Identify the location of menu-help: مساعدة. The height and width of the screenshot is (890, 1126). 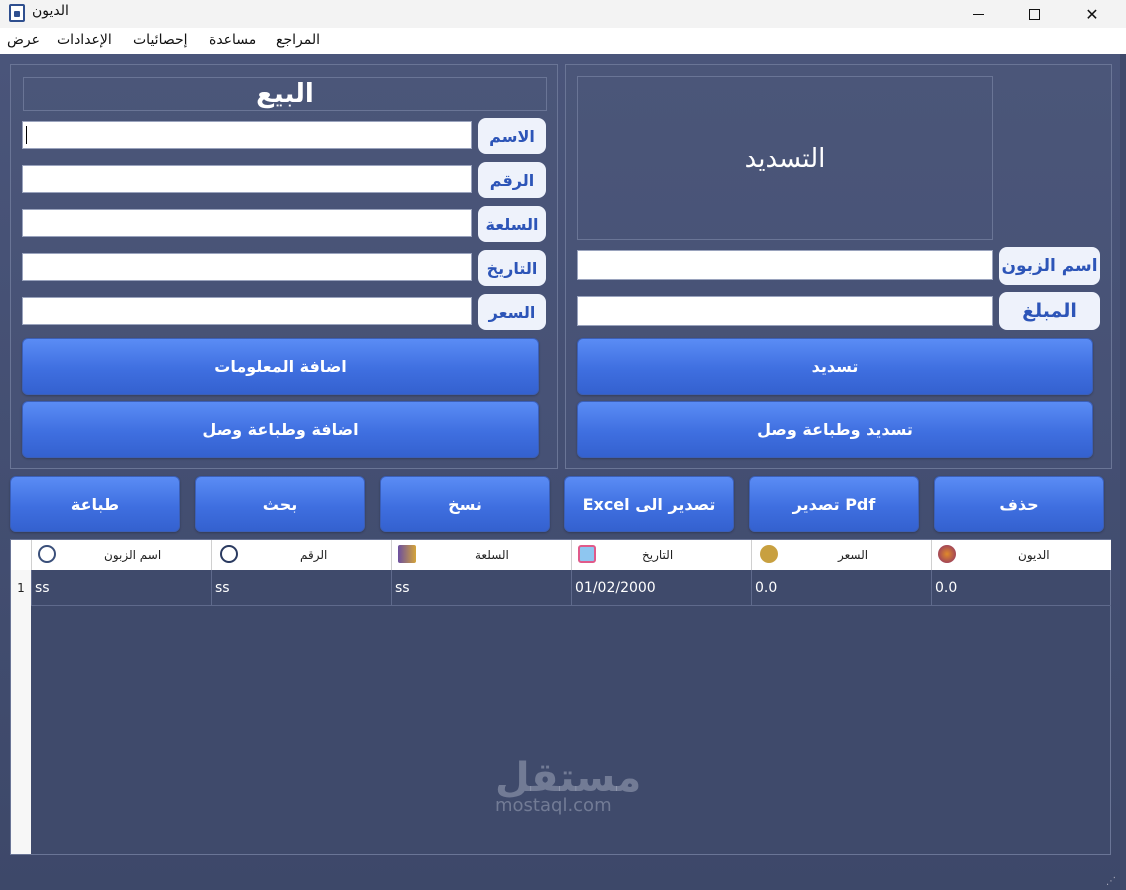
(232, 40).